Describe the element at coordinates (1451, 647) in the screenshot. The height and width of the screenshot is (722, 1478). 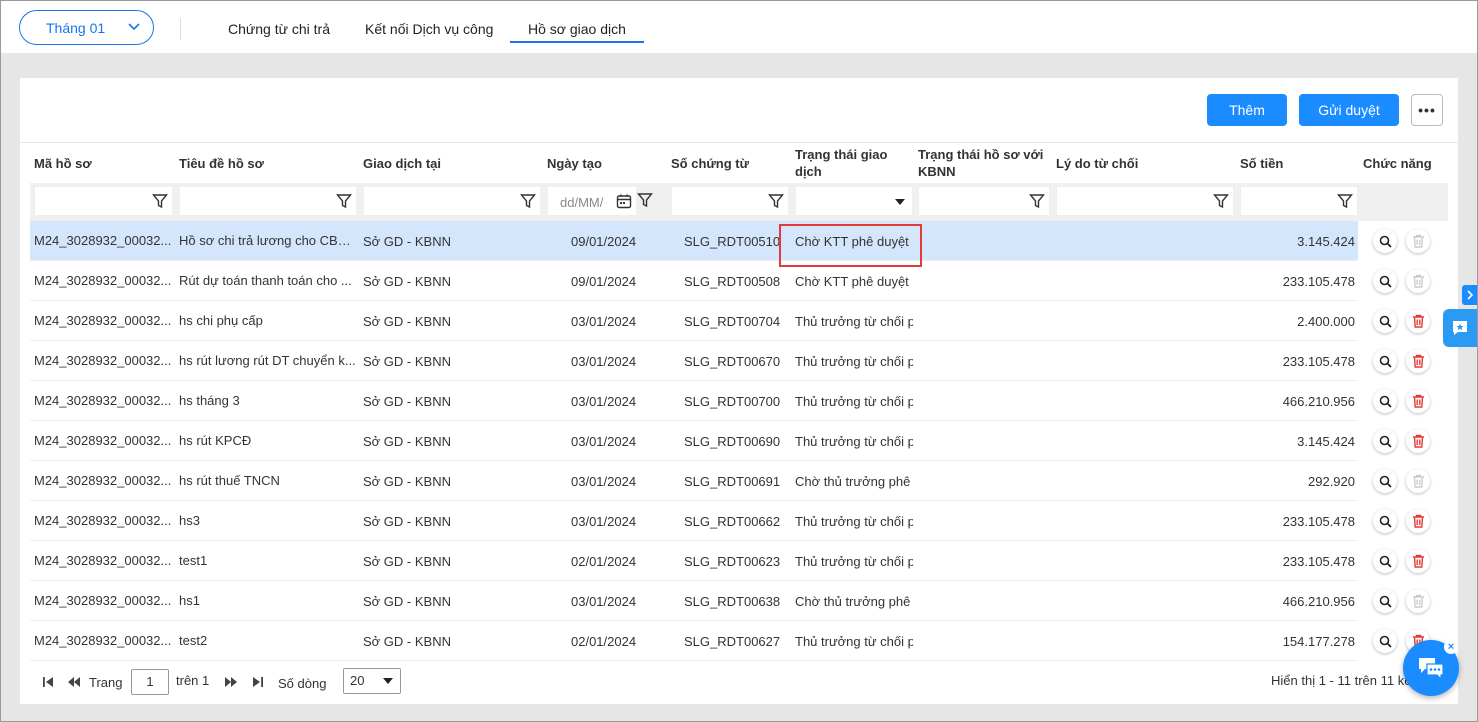
I see `chat-close-icon: ×` at that location.